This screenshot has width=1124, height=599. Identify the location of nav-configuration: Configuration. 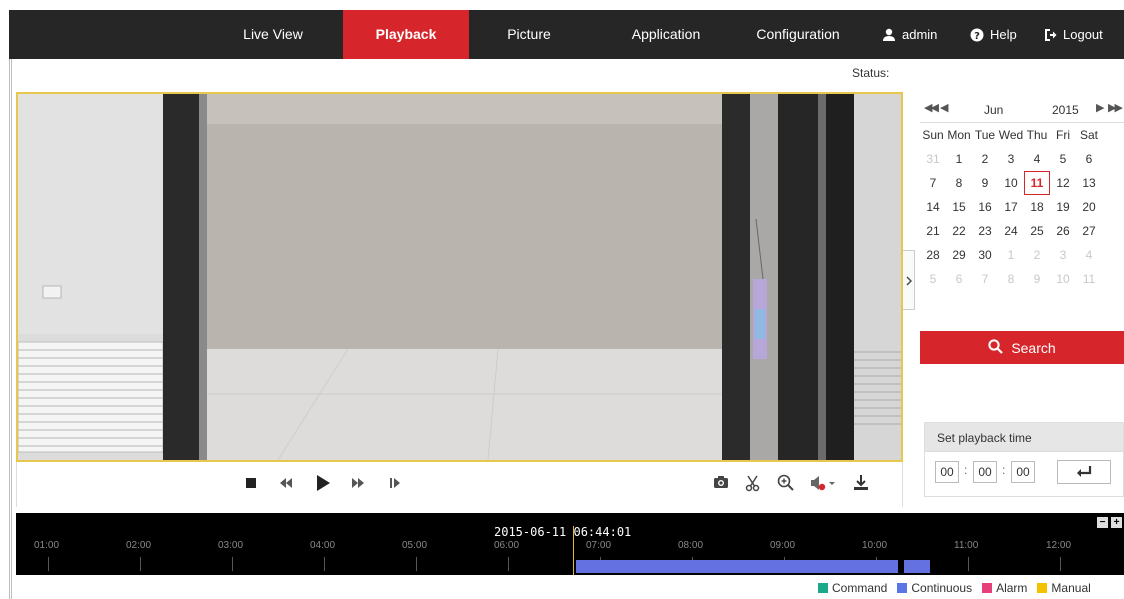
(798, 34).